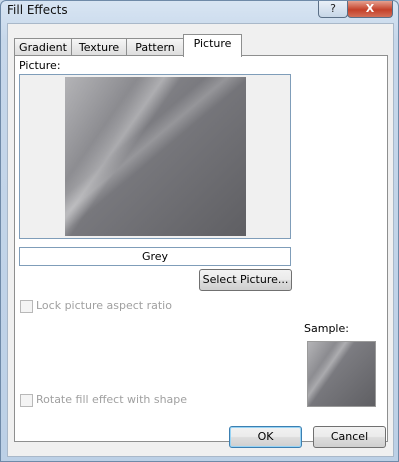  Describe the element at coordinates (99, 47) in the screenshot. I see `tab-texture: Texture` at that location.